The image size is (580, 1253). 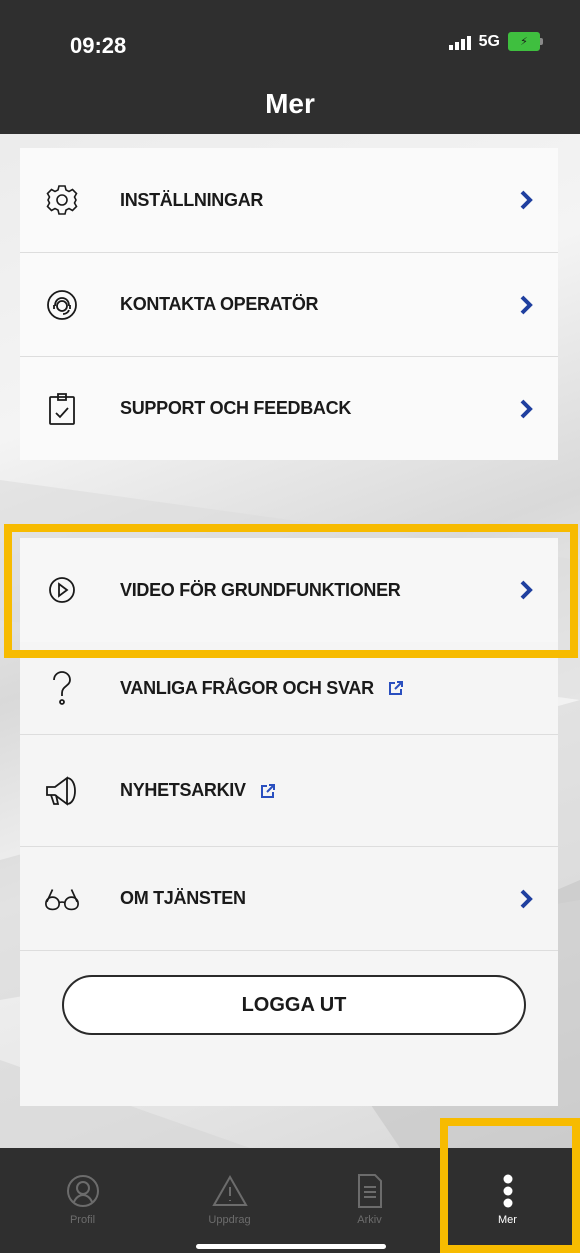 What do you see at coordinates (525, 41) in the screenshot?
I see `battery-charging-icon: ⚡` at bounding box center [525, 41].